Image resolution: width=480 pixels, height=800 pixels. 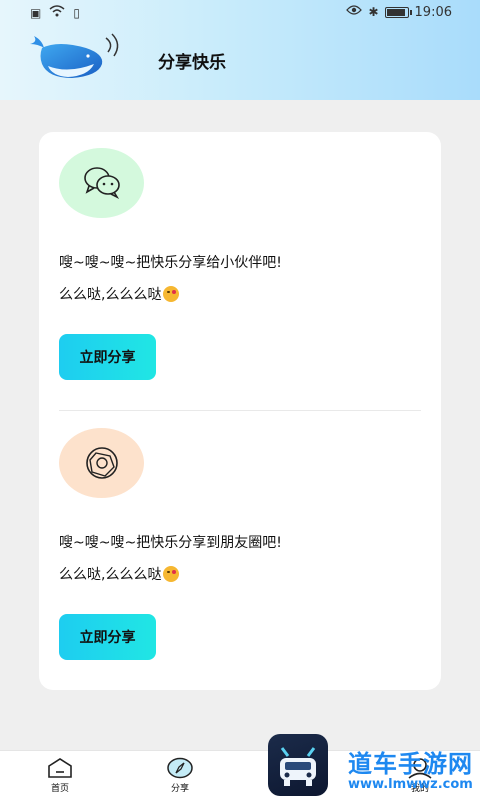 I want to click on status-time: 19:06, so click(x=433, y=12).